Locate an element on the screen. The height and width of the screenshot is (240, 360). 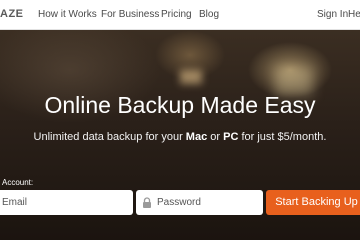
email-field-container is located at coordinates (66, 202).